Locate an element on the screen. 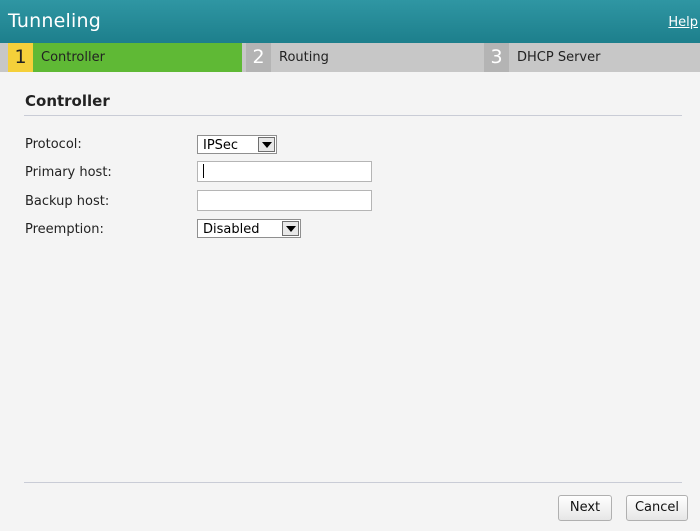 The image size is (700, 531). section-title: Controller is located at coordinates (67, 101).